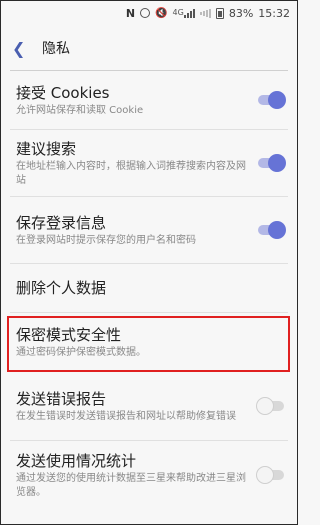 The height and width of the screenshot is (525, 320). I want to click on usage-stats-toggle, so click(271, 475).